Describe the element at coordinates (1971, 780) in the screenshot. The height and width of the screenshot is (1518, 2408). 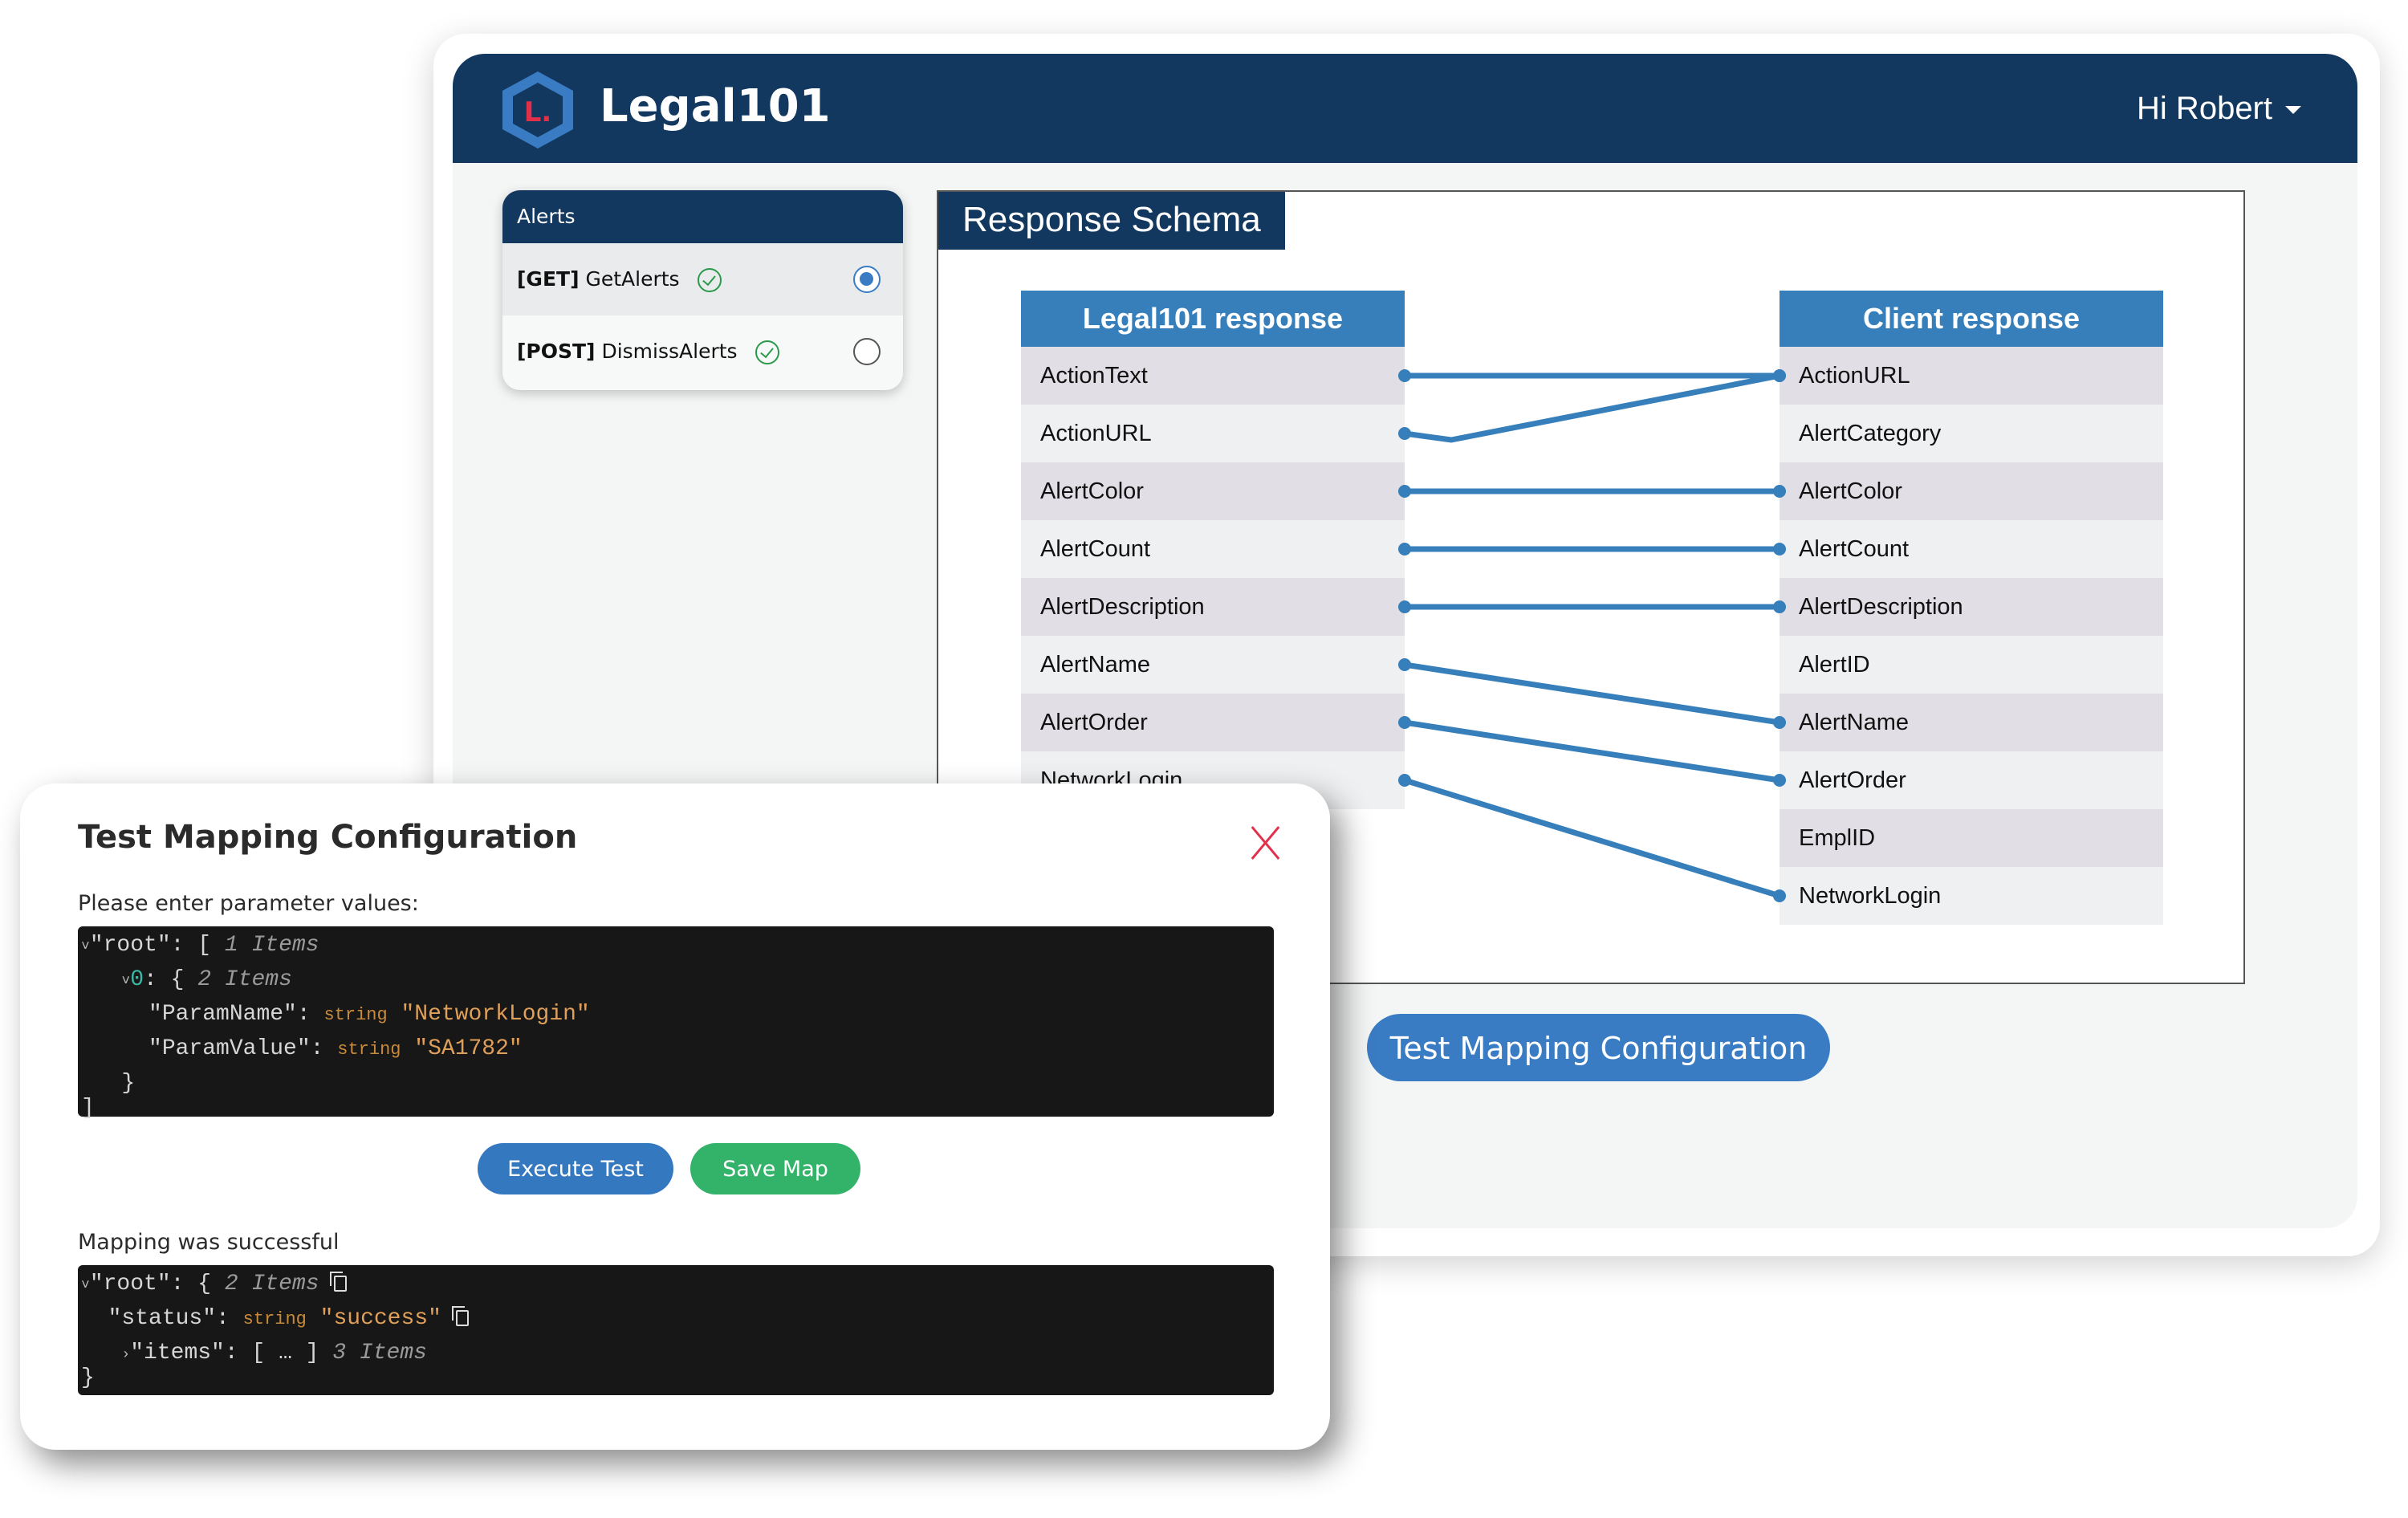
I see `client-field: AlertOrder` at that location.